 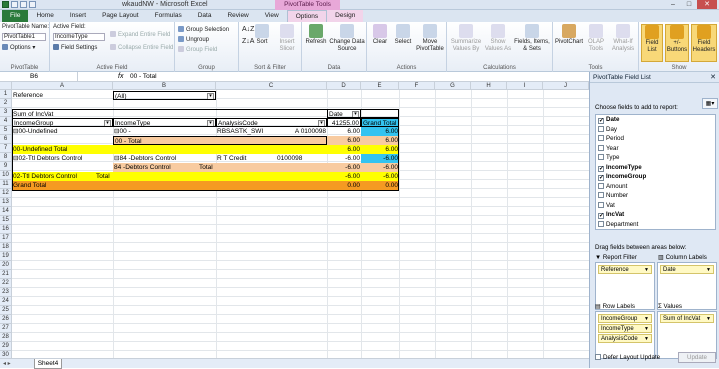 What do you see at coordinates (652, 43) in the screenshot?
I see `field-list-button: Field List` at bounding box center [652, 43].